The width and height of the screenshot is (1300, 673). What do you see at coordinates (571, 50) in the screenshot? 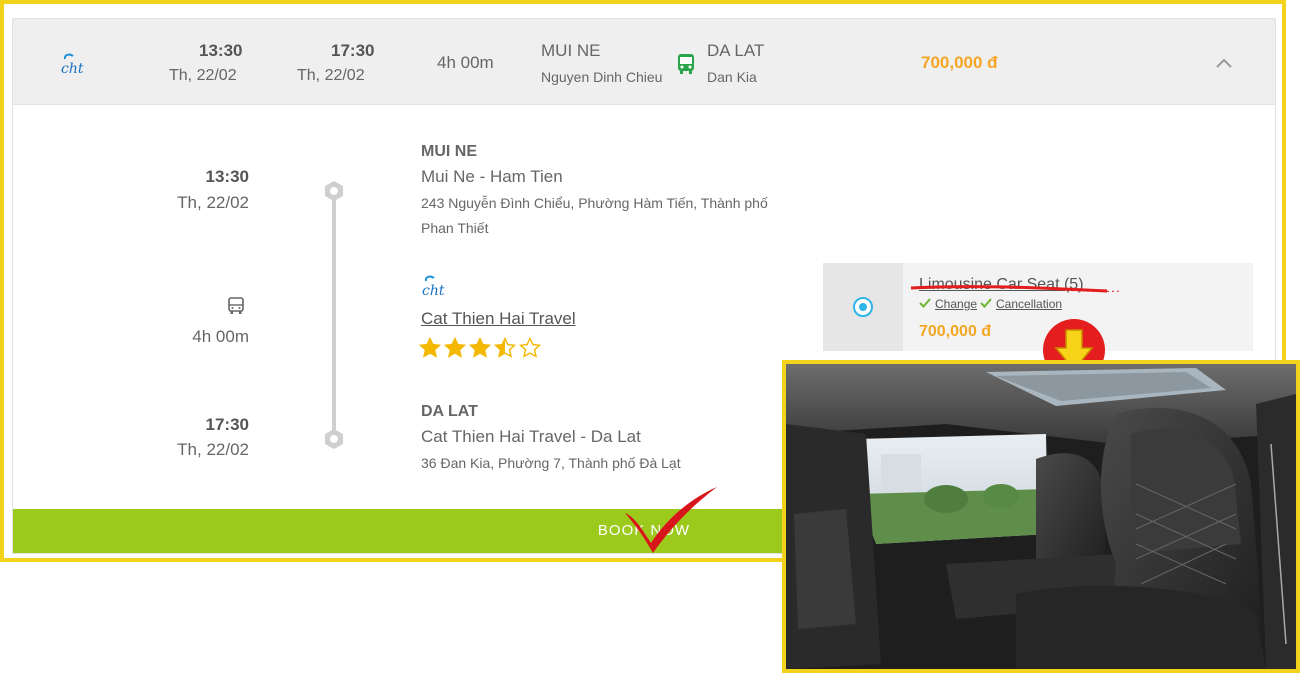
I see `header-origin: MUI NE` at bounding box center [571, 50].